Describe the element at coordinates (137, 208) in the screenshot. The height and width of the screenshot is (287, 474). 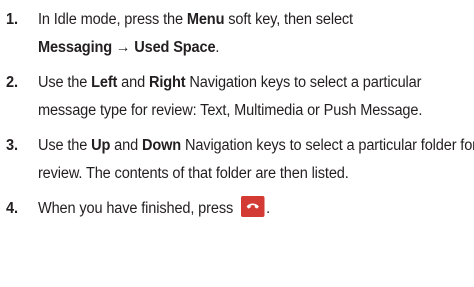
I see `step-text: When you have finished, press` at that location.